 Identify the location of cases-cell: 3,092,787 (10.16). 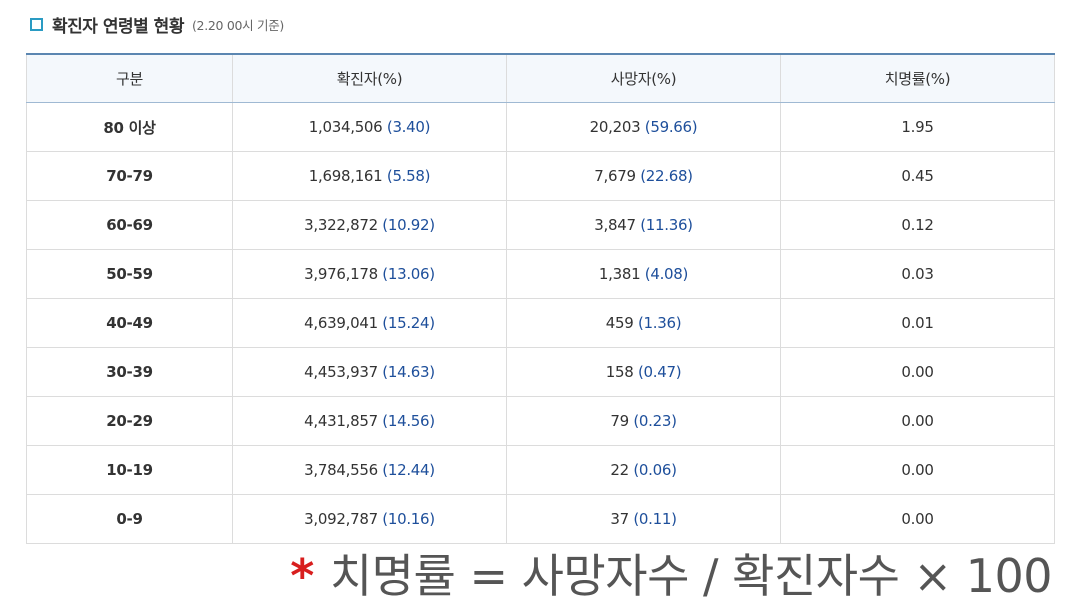
(369, 519).